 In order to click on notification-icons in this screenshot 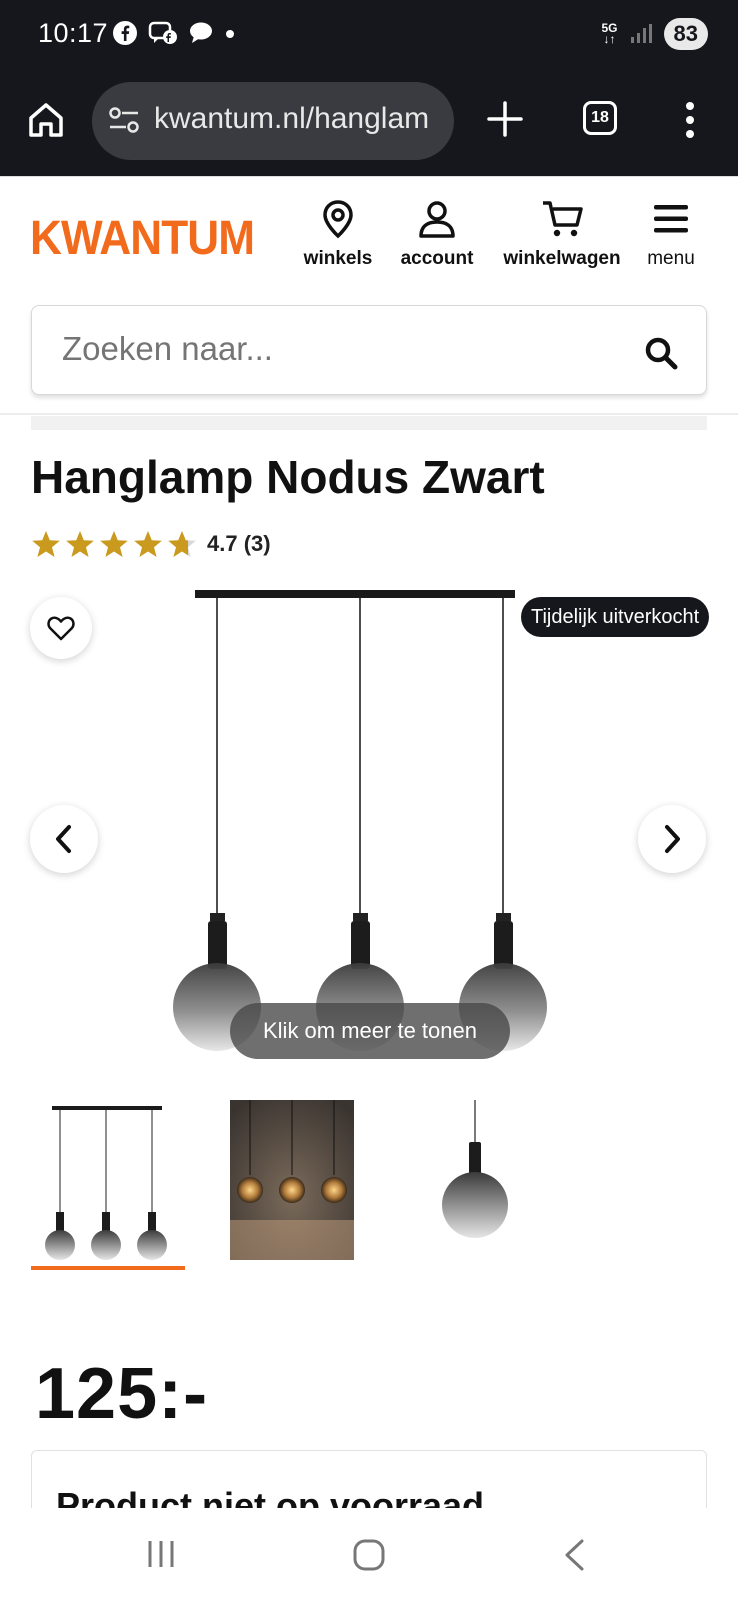, I will do `click(174, 33)`.